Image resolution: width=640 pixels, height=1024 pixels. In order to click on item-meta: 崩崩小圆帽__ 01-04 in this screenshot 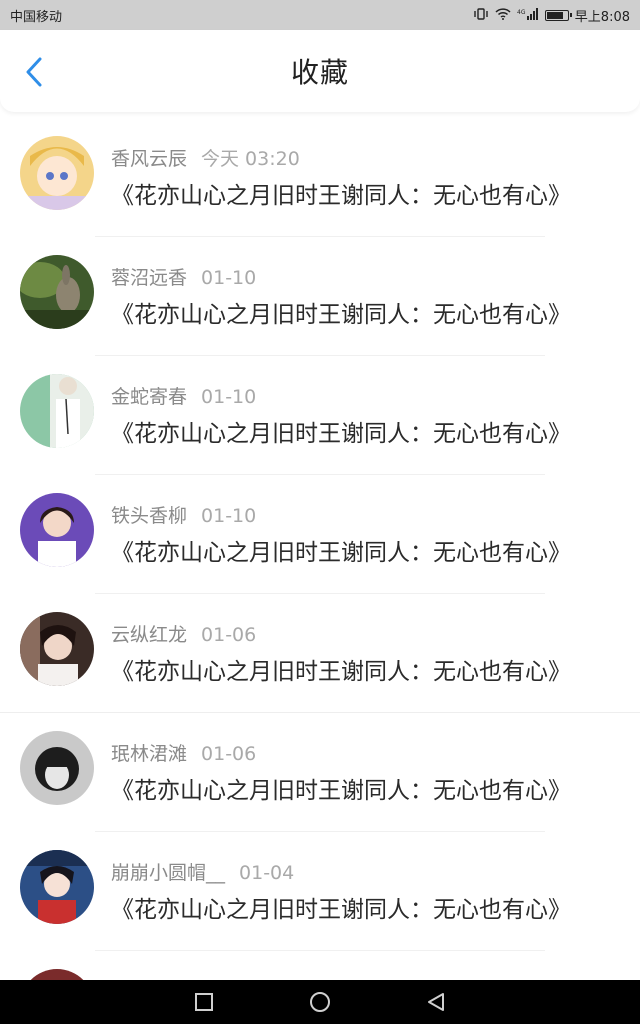, I will do `click(202, 871)`.